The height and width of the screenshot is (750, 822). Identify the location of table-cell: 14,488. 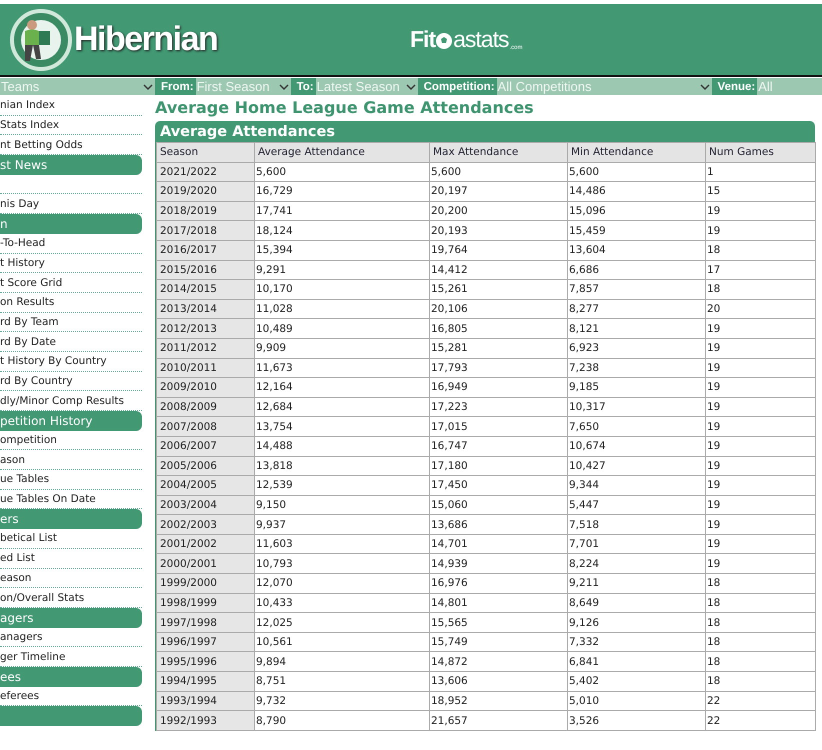
(342, 446).